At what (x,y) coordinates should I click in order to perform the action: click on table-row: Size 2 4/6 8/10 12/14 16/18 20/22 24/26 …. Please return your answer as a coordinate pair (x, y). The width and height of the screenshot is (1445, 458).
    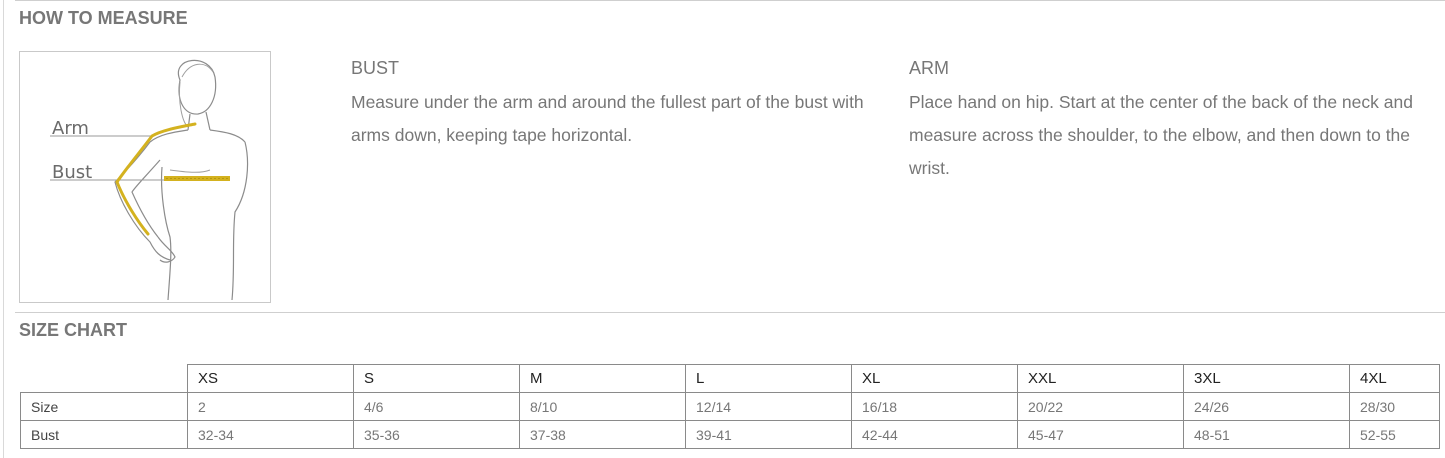
    Looking at the image, I should click on (730, 406).